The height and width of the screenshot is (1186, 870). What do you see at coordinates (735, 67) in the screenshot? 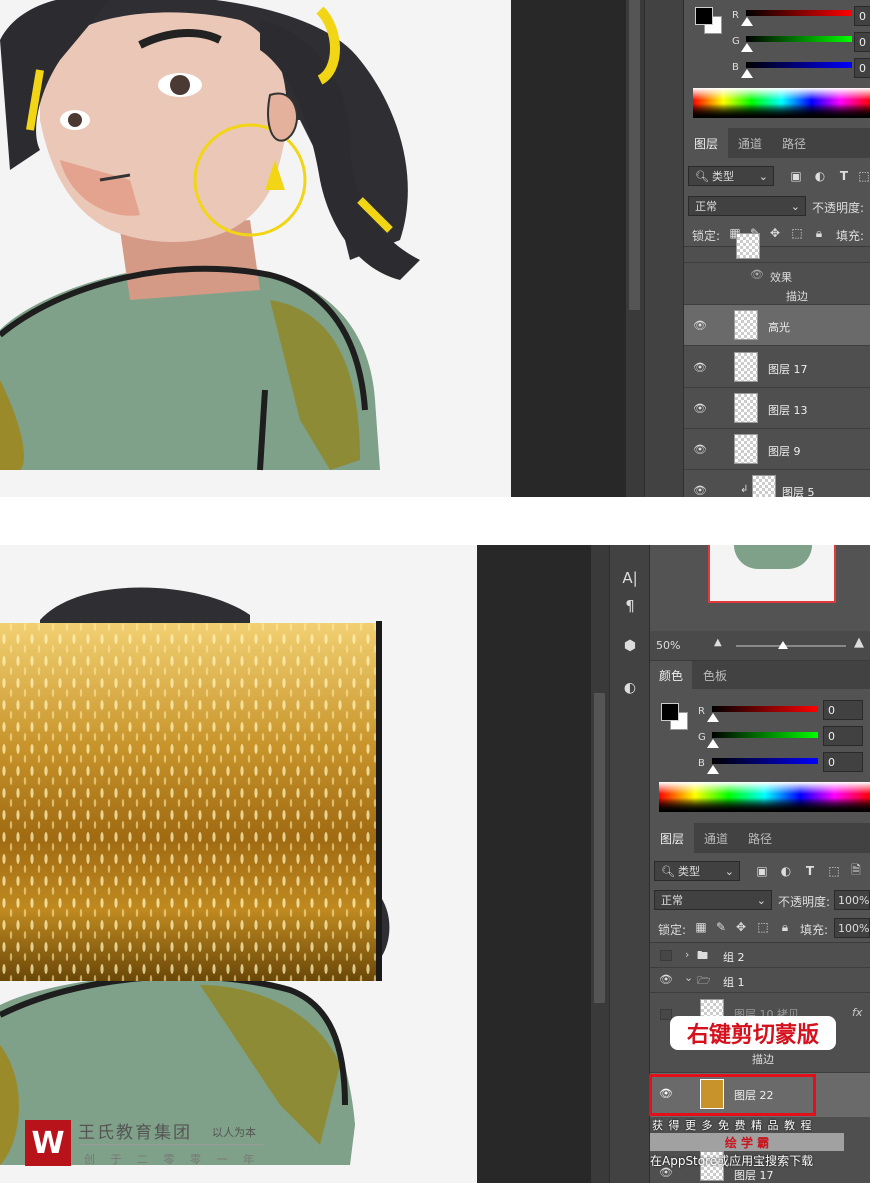
I see `channel-b-label: B` at bounding box center [735, 67].